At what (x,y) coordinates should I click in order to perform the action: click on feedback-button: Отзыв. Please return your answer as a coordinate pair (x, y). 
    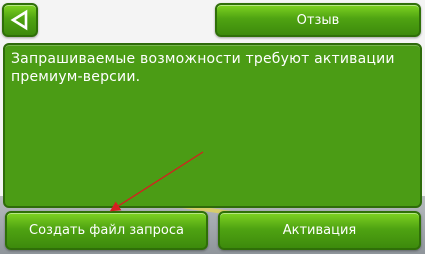
    Looking at the image, I should click on (318, 20).